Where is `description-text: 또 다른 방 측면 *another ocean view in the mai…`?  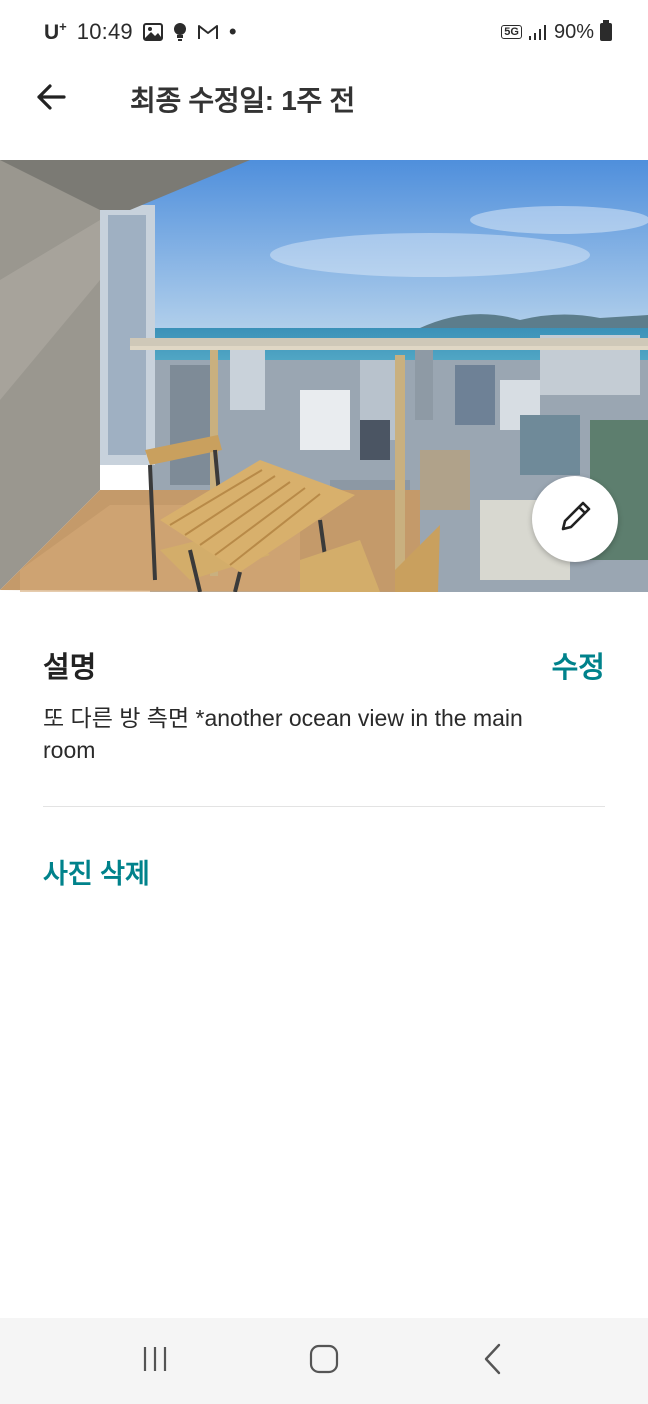 description-text: 또 다른 방 측면 *another ocean view in the mai… is located at coordinates (283, 734).